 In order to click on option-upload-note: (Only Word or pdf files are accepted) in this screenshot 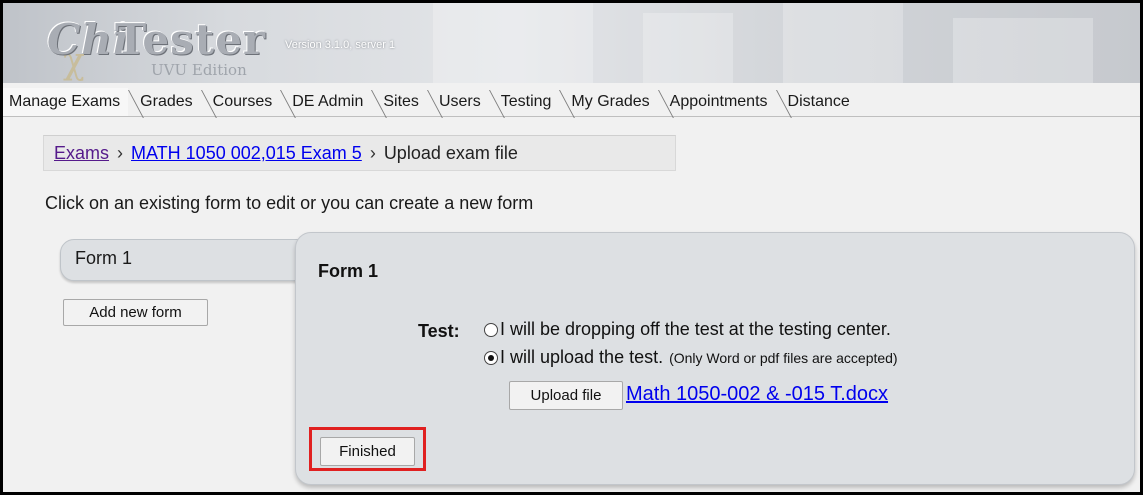, I will do `click(783, 357)`.